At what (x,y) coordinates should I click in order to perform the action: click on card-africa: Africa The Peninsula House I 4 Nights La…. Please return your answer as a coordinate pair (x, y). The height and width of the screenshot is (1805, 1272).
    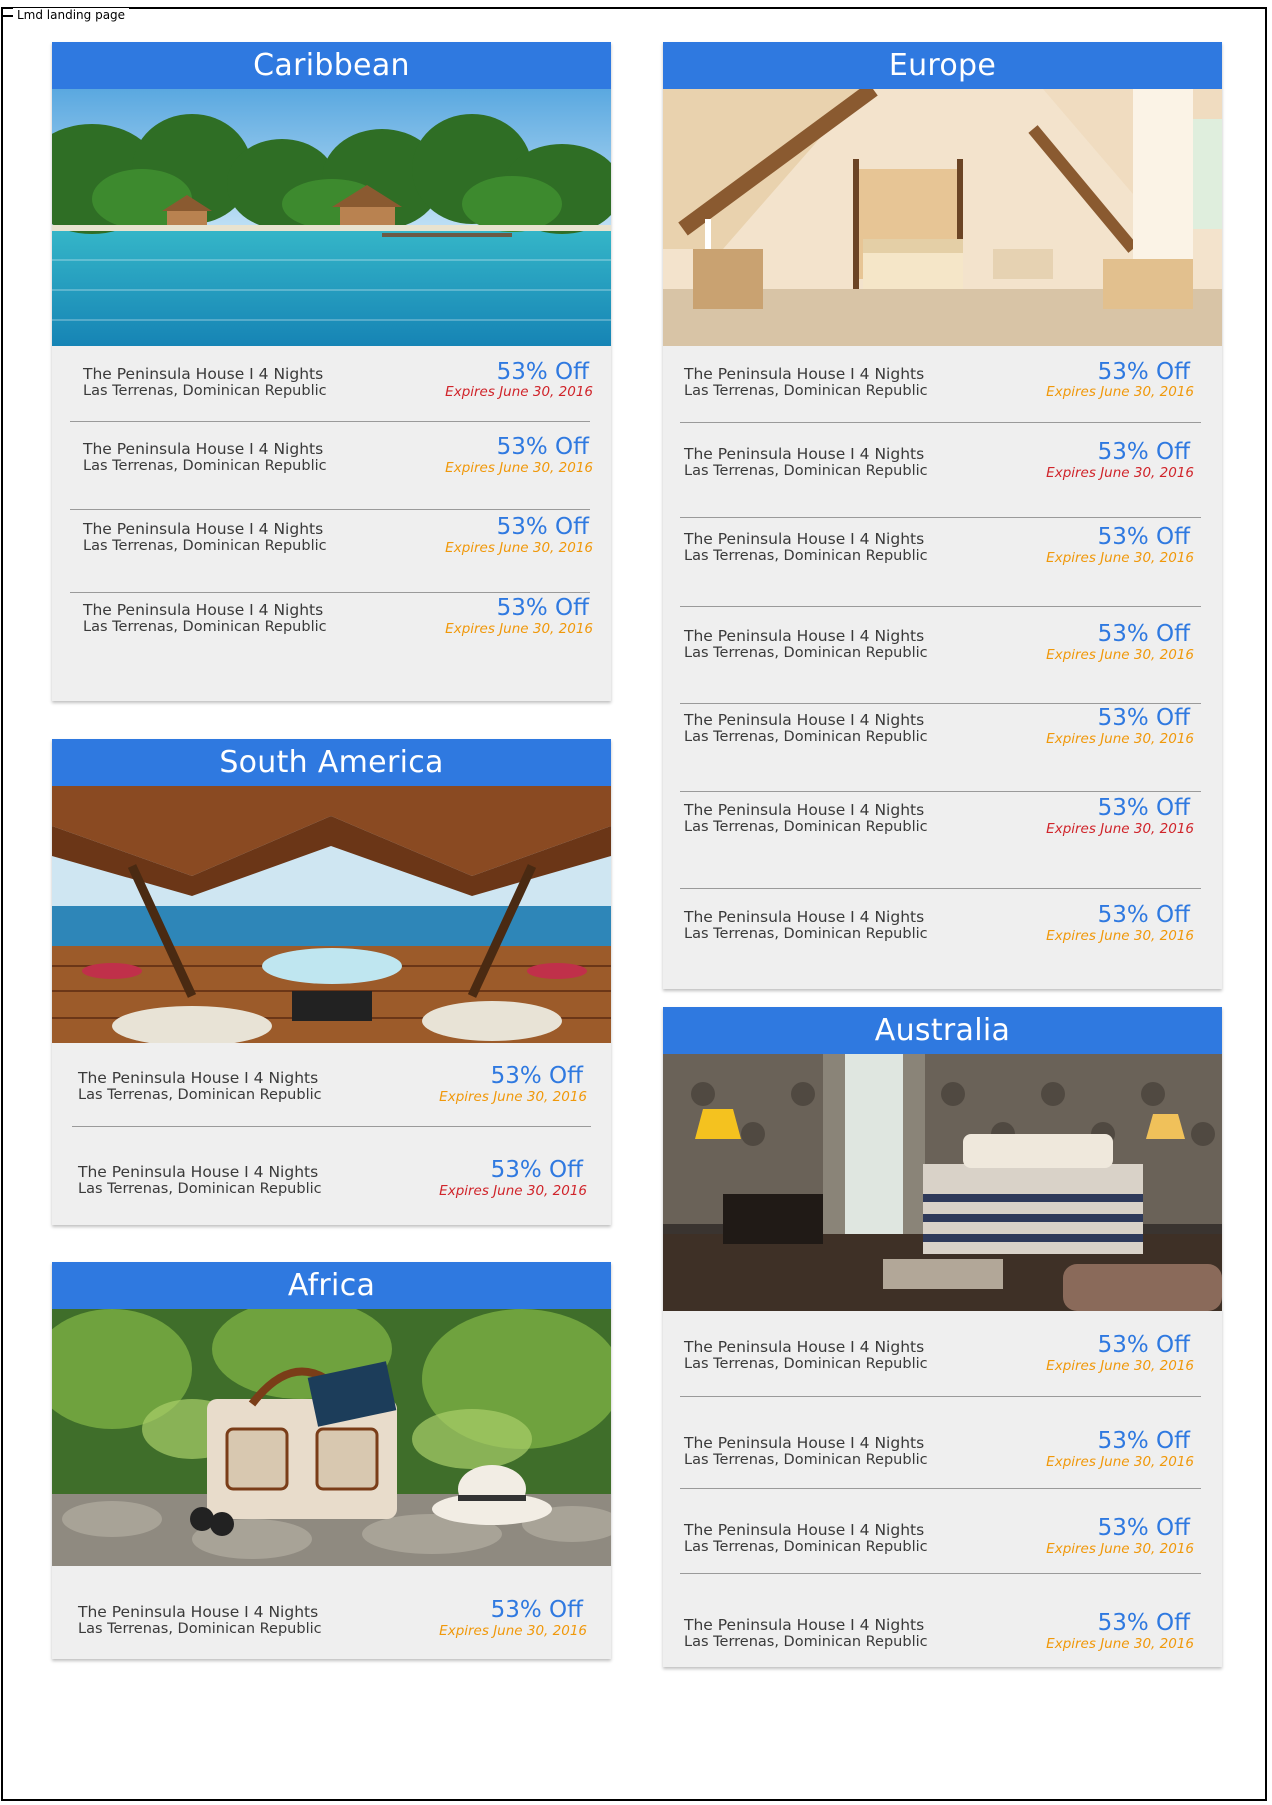
    Looking at the image, I should click on (331, 1460).